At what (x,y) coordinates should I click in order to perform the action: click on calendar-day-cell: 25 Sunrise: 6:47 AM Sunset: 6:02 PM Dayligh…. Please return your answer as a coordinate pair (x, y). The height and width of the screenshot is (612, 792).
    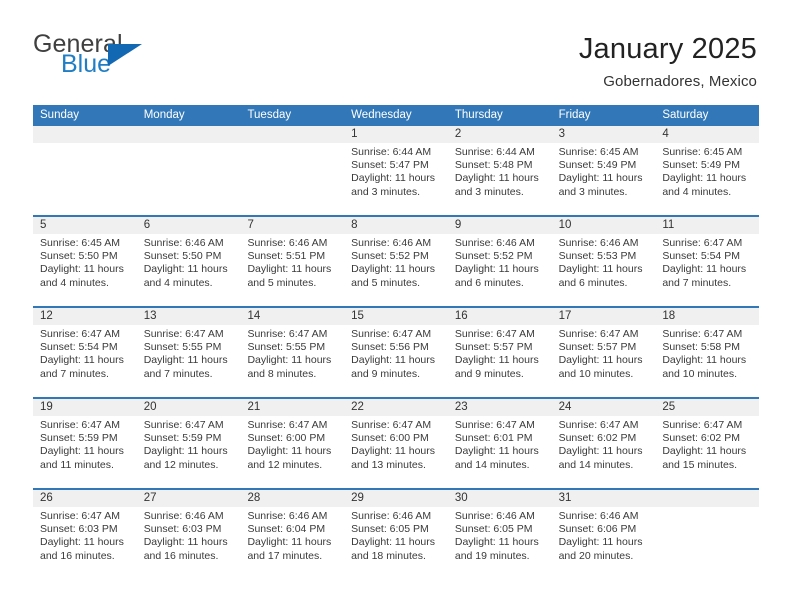
    Looking at the image, I should click on (707, 443).